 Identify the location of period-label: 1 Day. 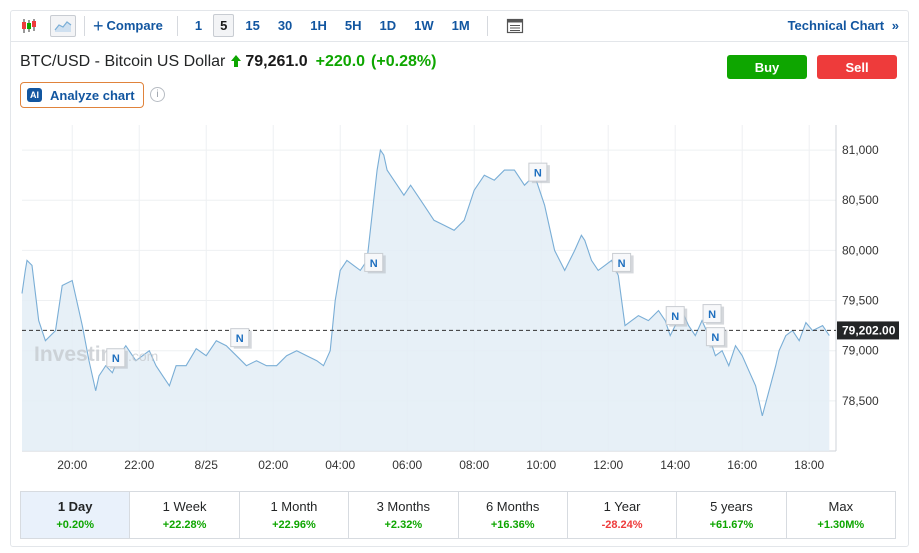
(75, 506).